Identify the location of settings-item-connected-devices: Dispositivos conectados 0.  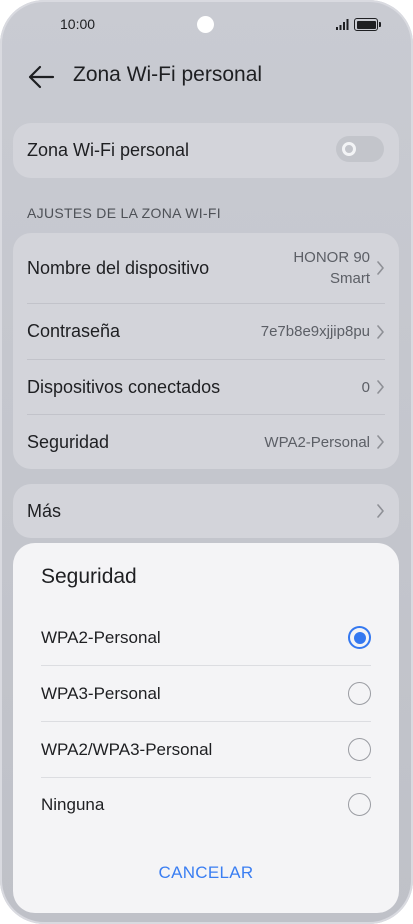
(206, 387).